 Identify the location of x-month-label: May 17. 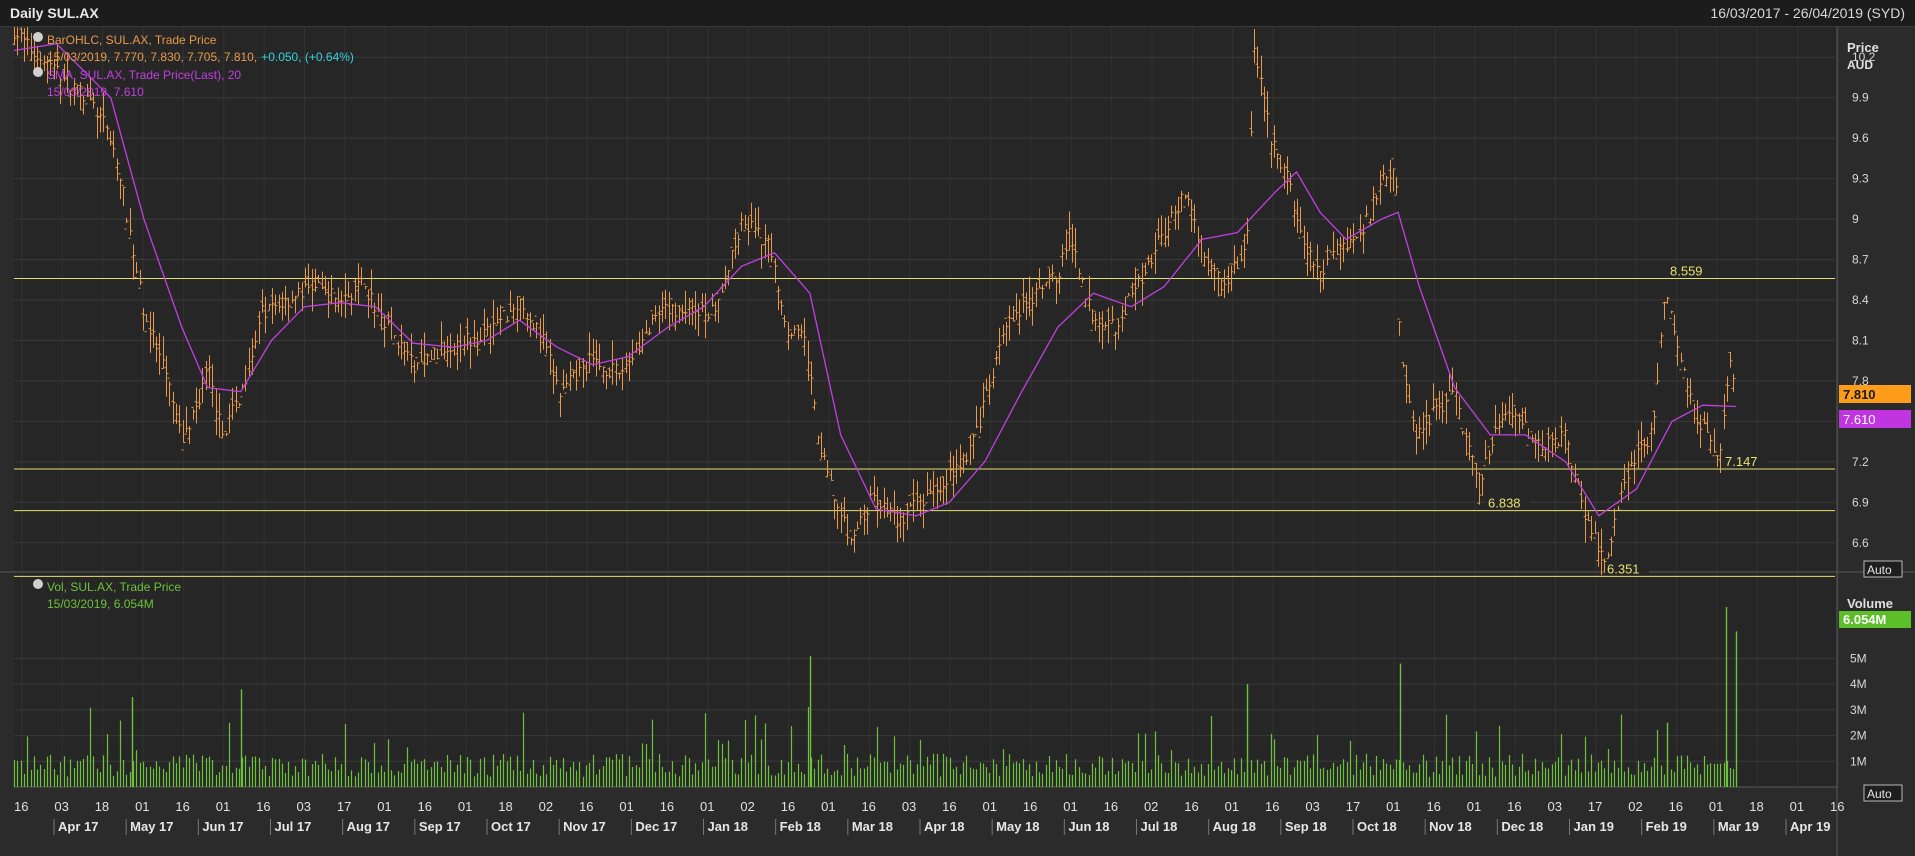
(151, 826).